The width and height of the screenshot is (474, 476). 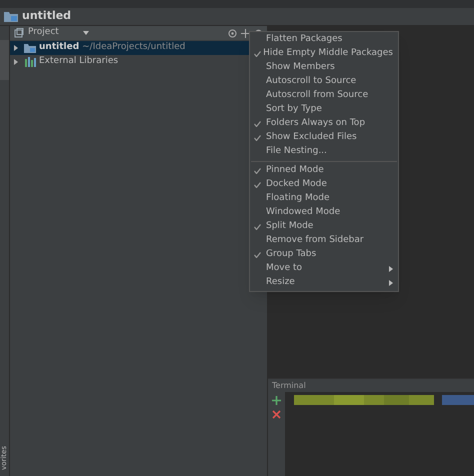 What do you see at coordinates (324, 255) in the screenshot?
I see `menu-item: Group Tabs` at bounding box center [324, 255].